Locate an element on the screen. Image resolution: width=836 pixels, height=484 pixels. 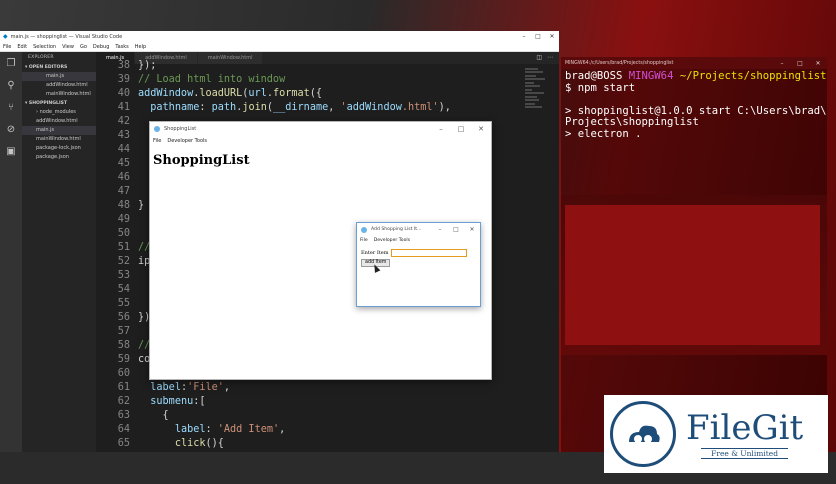
debug-icon: ⊘ is located at coordinates (11, 129).